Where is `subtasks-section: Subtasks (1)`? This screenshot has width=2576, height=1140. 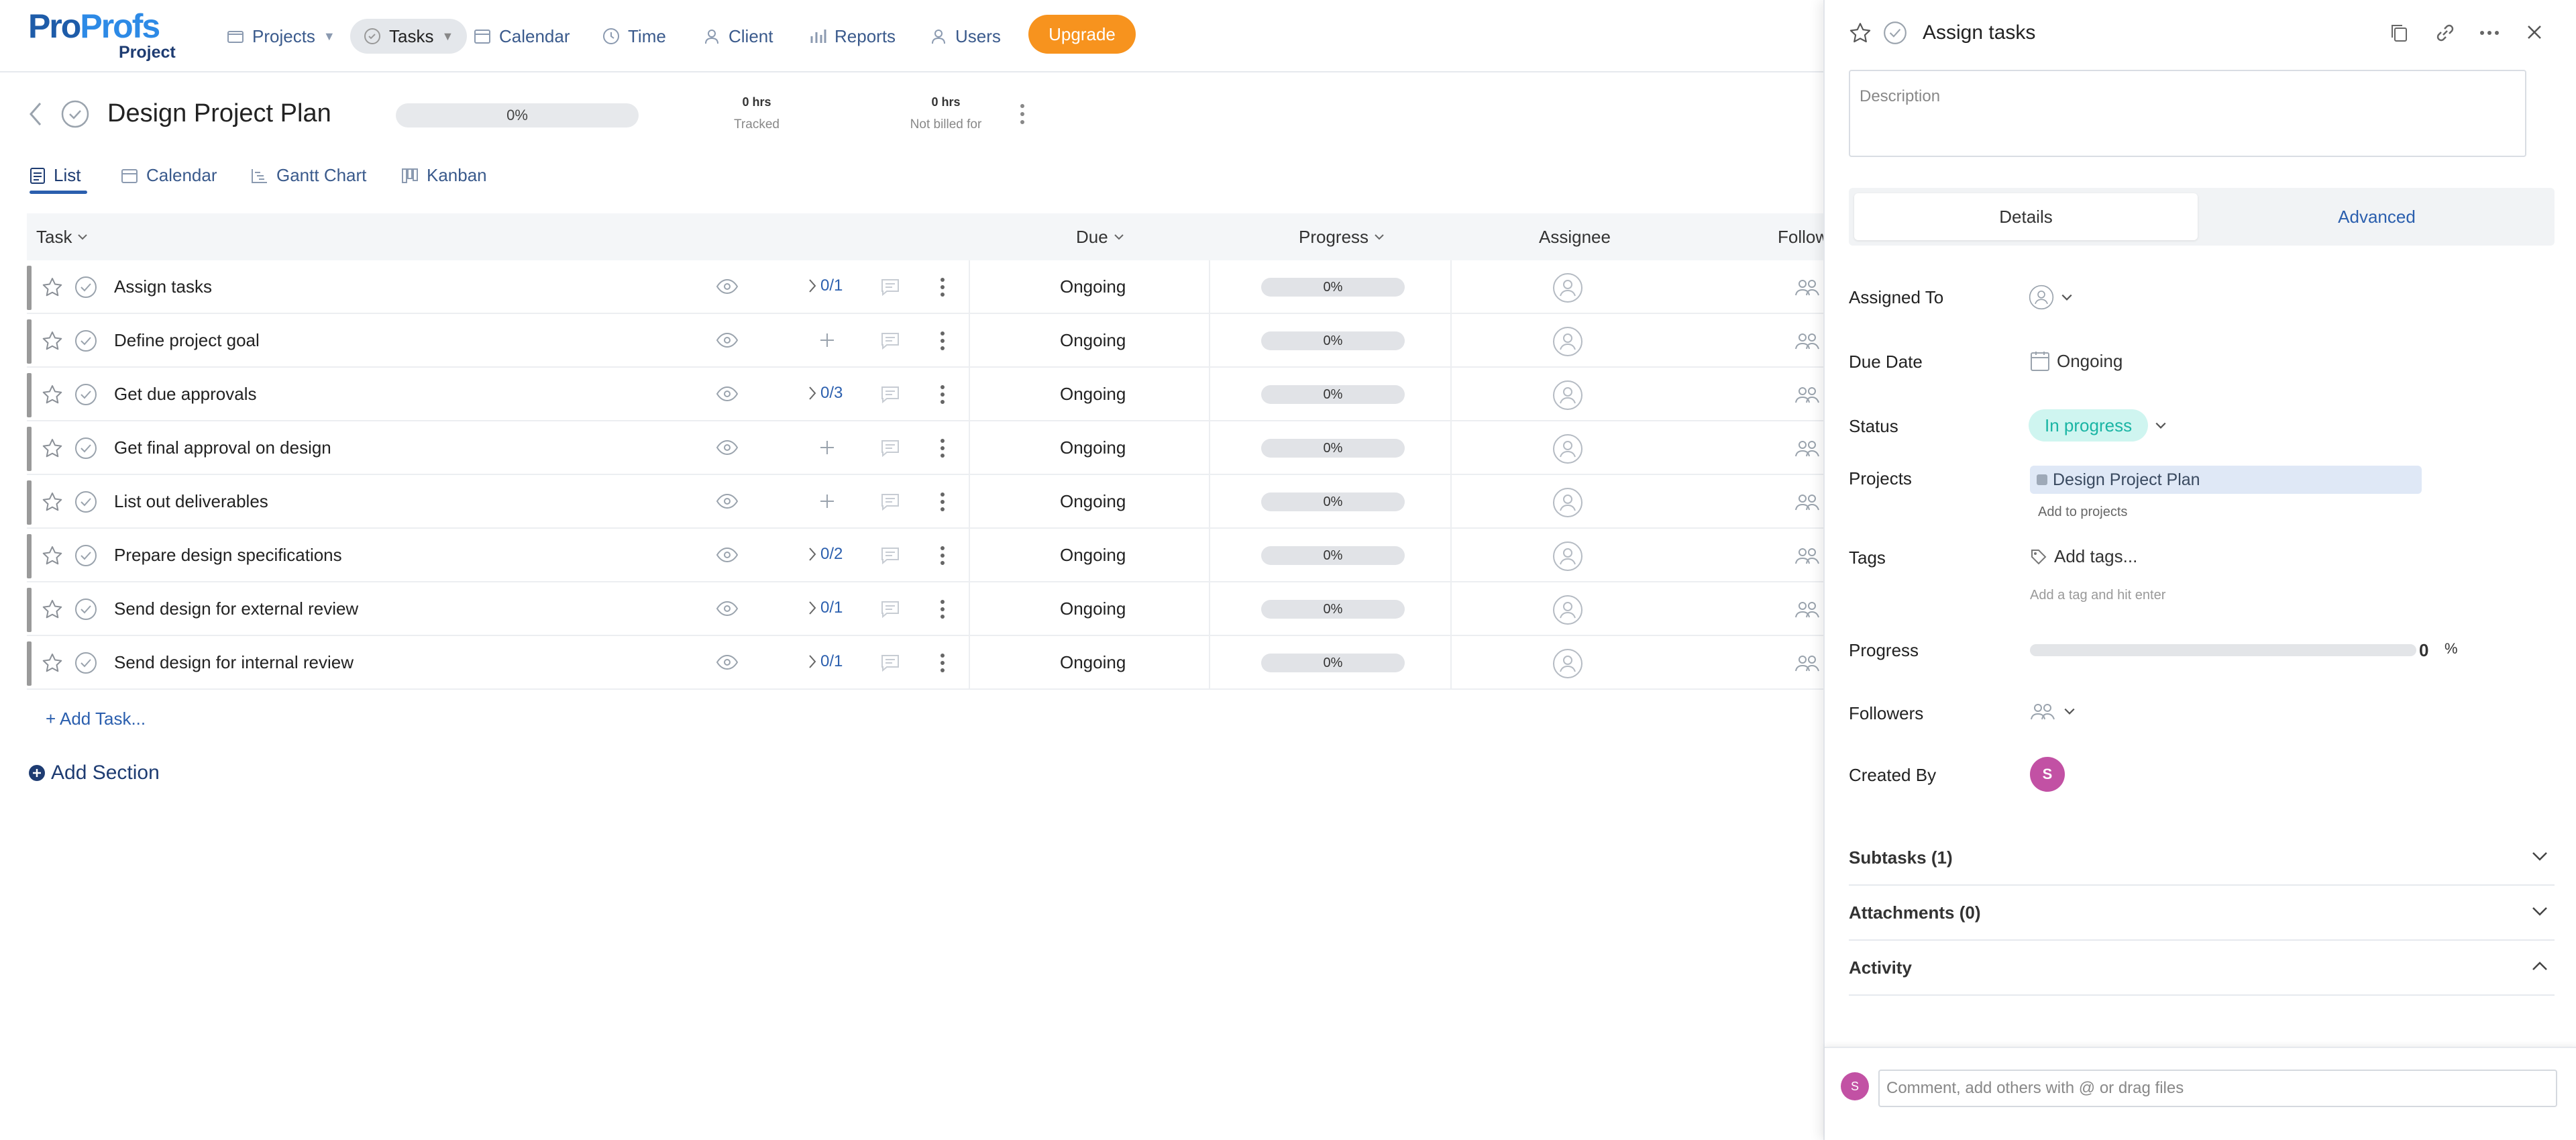
subtasks-section: Subtasks (1) is located at coordinates (2202, 858).